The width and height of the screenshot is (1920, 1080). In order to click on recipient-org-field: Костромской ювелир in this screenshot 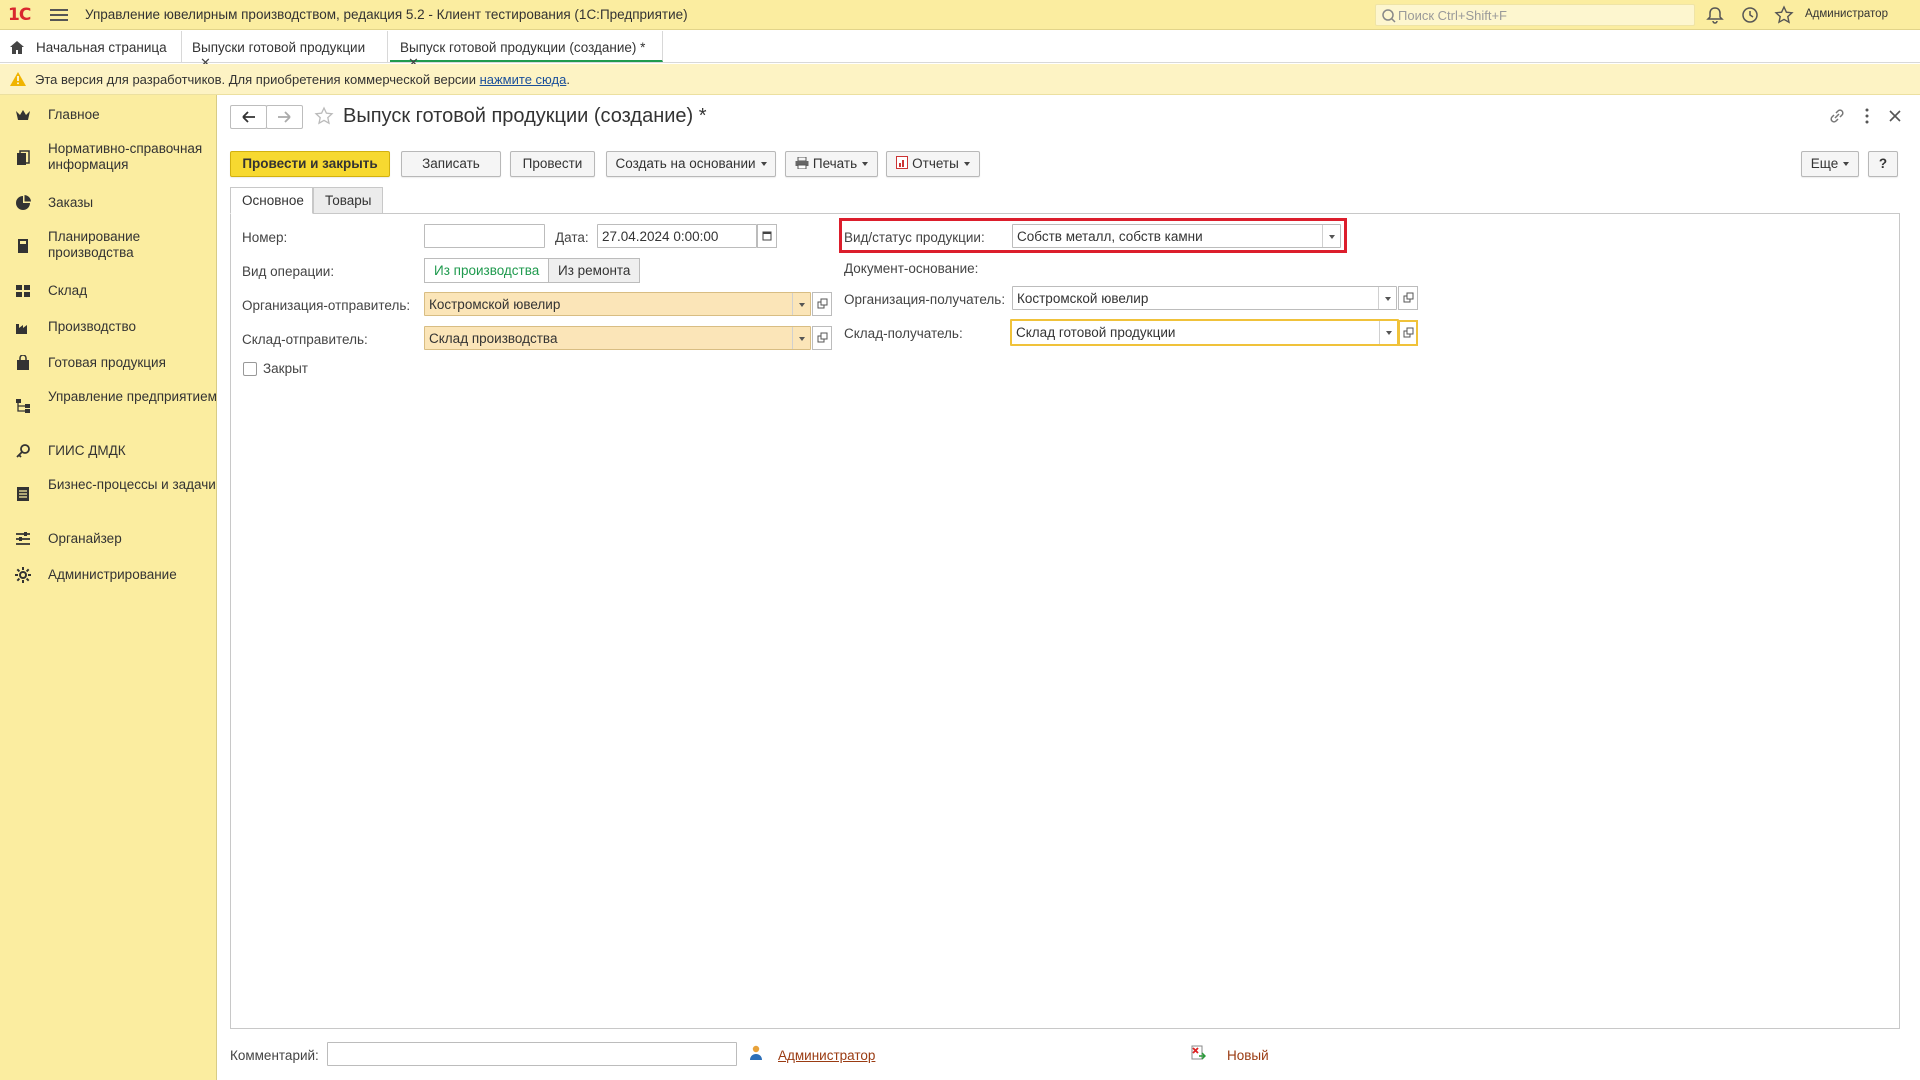, I will do `click(1204, 298)`.